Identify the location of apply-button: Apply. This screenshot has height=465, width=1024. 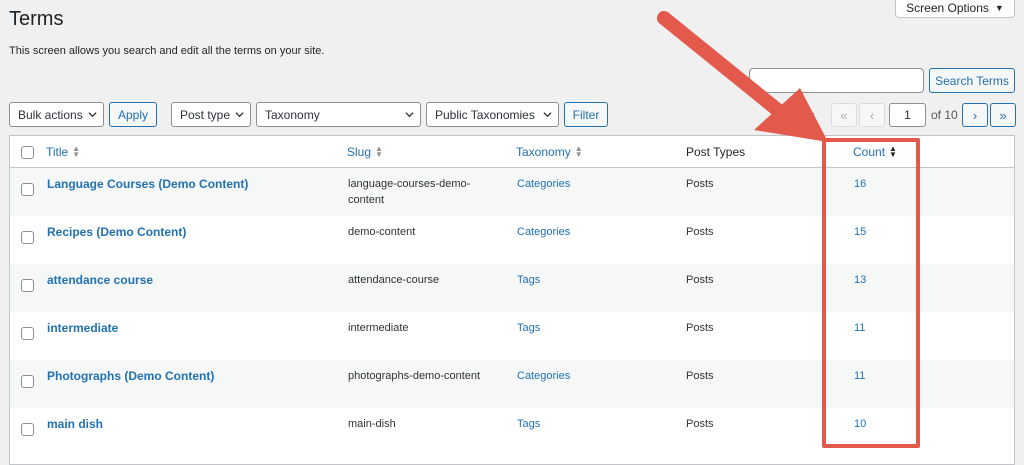
(133, 114).